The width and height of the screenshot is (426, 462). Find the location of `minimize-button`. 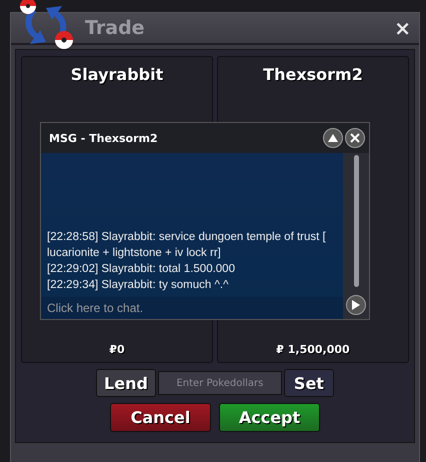

minimize-button is located at coordinates (333, 138).